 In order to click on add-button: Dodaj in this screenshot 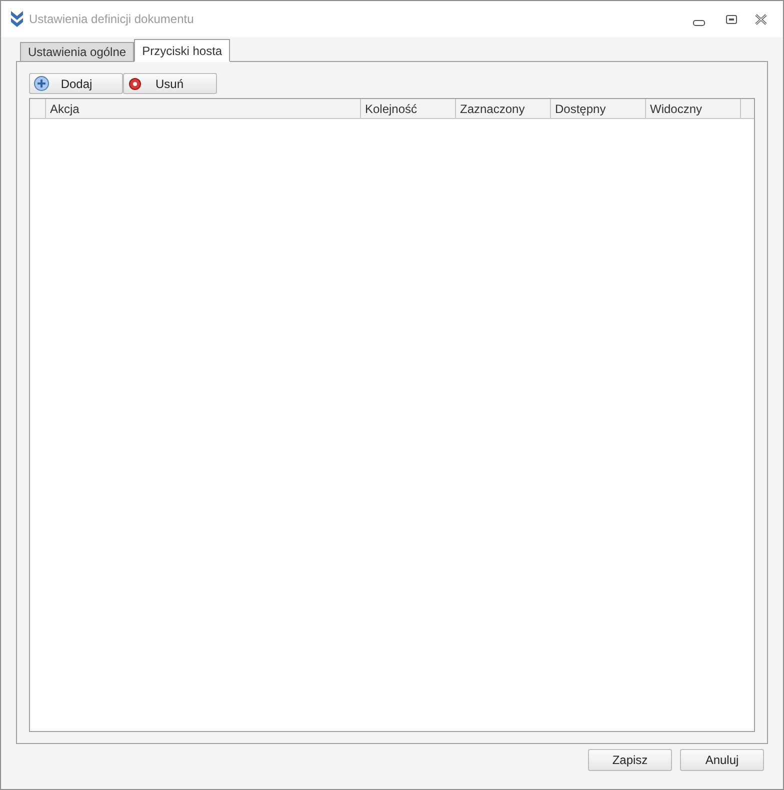, I will do `click(76, 83)`.